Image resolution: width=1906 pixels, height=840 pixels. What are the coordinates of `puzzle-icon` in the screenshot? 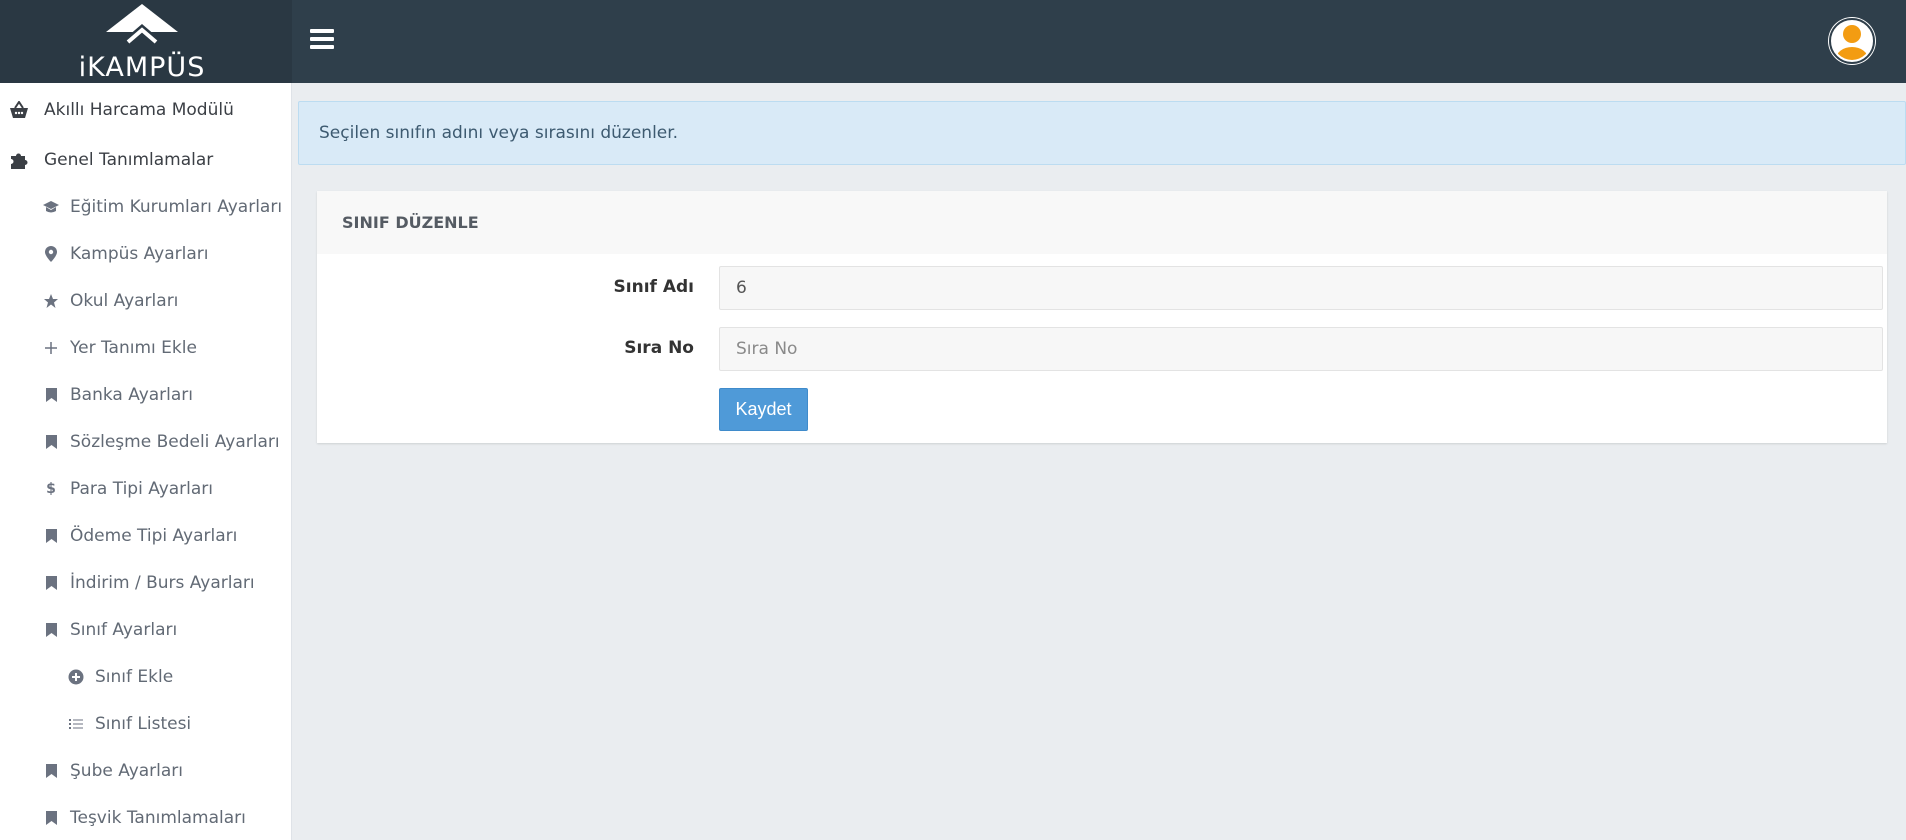 It's located at (19, 160).